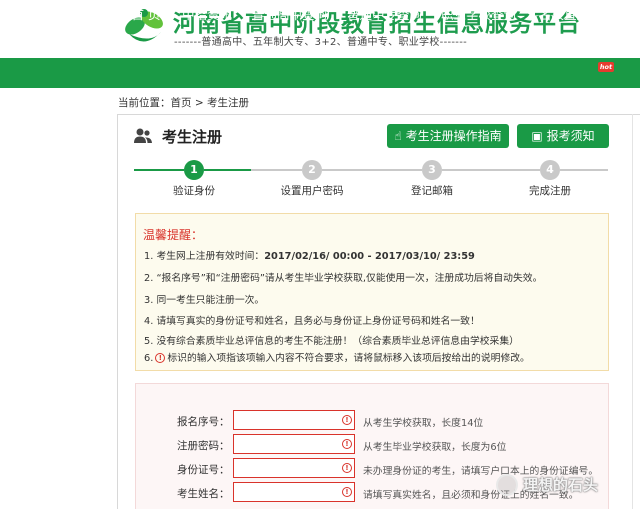 This screenshot has height=509, width=640. What do you see at coordinates (143, 135) in the screenshot?
I see `users-icon` at bounding box center [143, 135].